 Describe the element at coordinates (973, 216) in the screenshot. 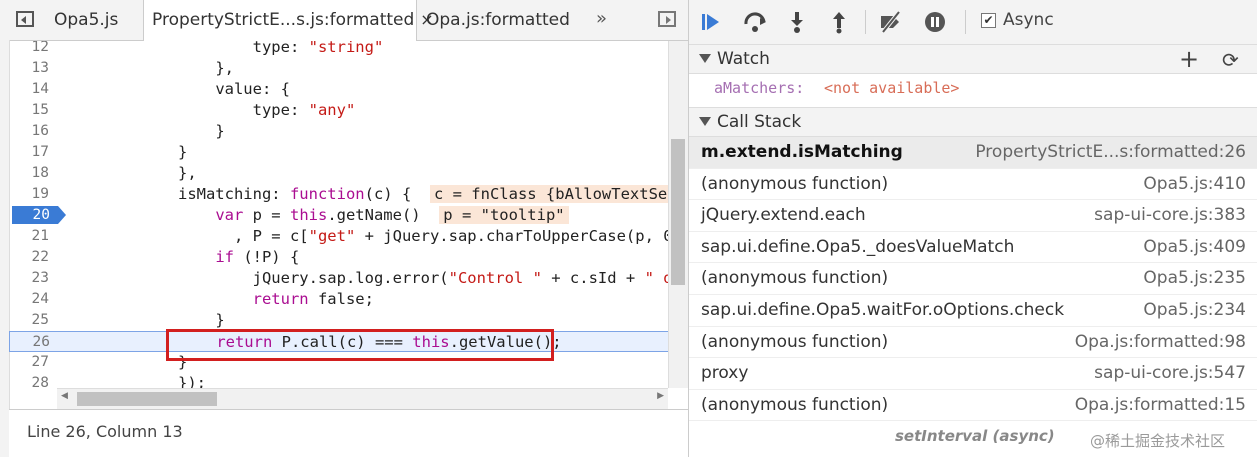

I see `call-frame: jQuery.extend.each sap-ui-core.js:383` at that location.